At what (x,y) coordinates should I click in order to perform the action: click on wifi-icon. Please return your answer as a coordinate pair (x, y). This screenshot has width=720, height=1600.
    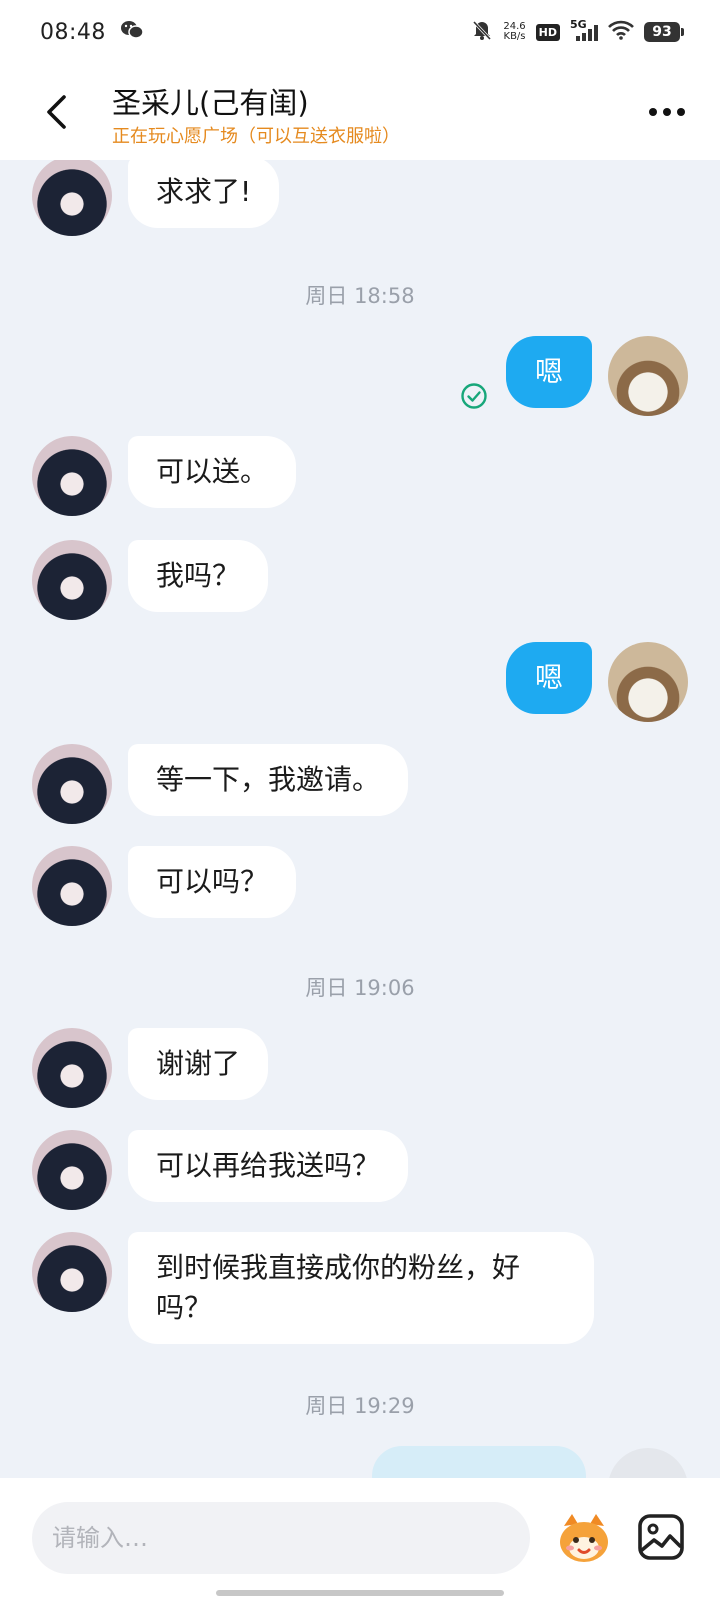
    Looking at the image, I should click on (621, 32).